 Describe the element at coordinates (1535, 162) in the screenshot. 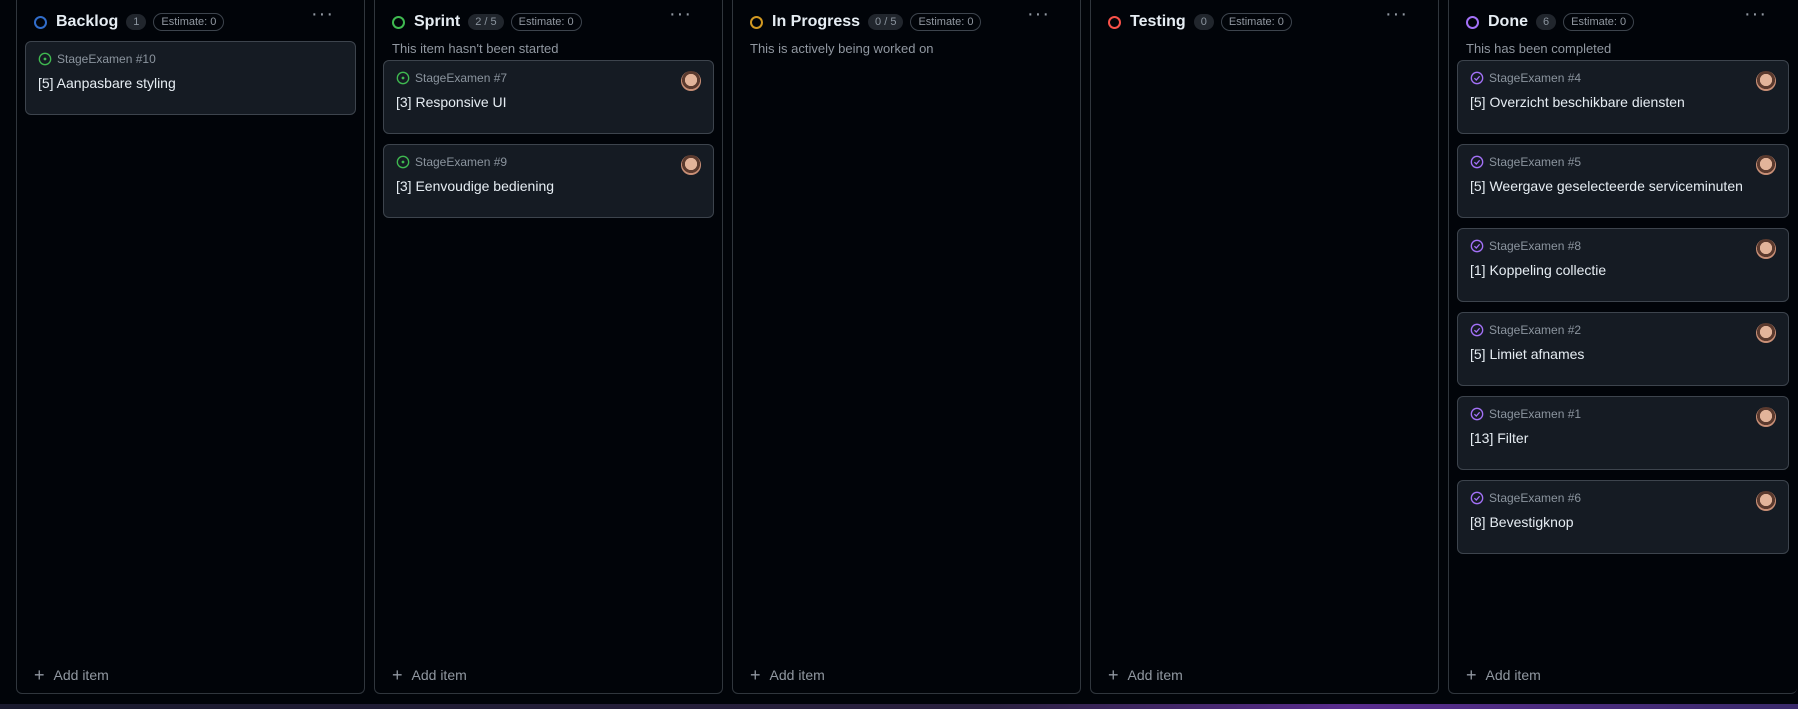

I see `issue-reference: StageExamen #5` at that location.